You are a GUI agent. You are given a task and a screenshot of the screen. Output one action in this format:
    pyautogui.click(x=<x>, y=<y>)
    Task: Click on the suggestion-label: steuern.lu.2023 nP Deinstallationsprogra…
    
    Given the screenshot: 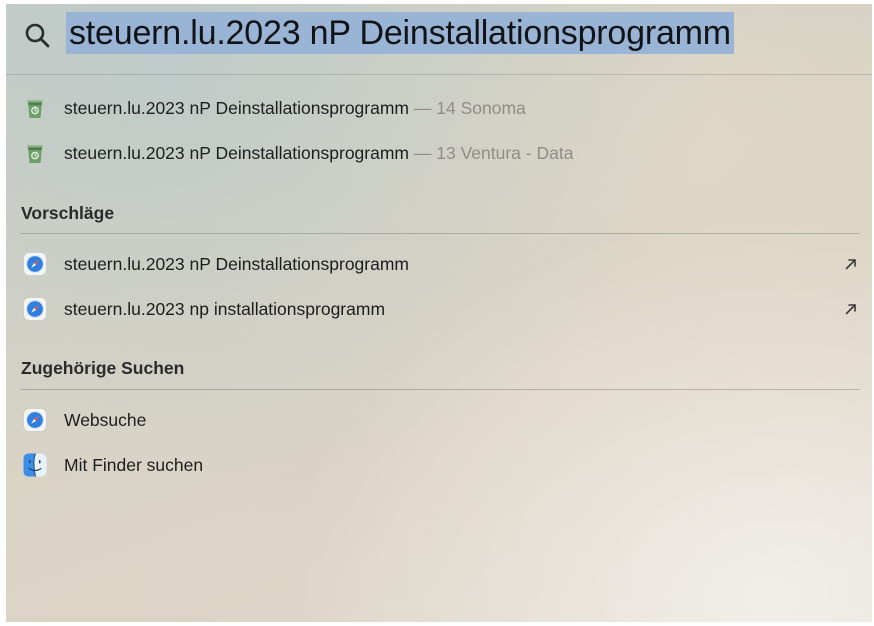 What is the action you would take?
    pyautogui.click(x=237, y=264)
    